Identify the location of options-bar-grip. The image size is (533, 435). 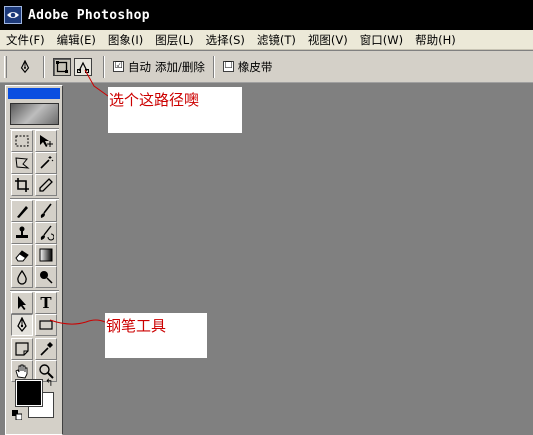
(5, 66).